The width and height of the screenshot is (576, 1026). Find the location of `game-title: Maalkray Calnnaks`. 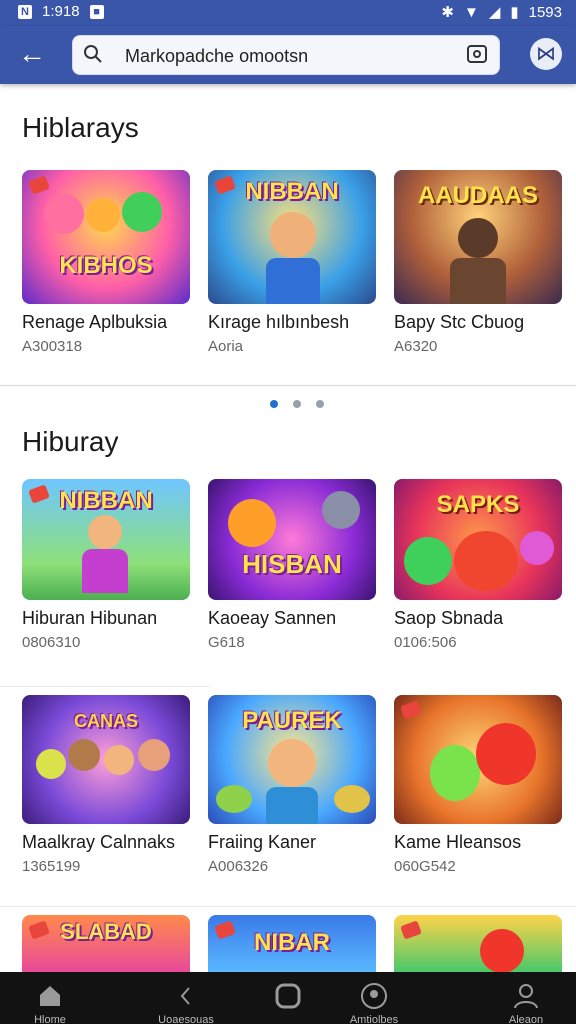

game-title: Maalkray Calnnaks is located at coordinates (99, 842).